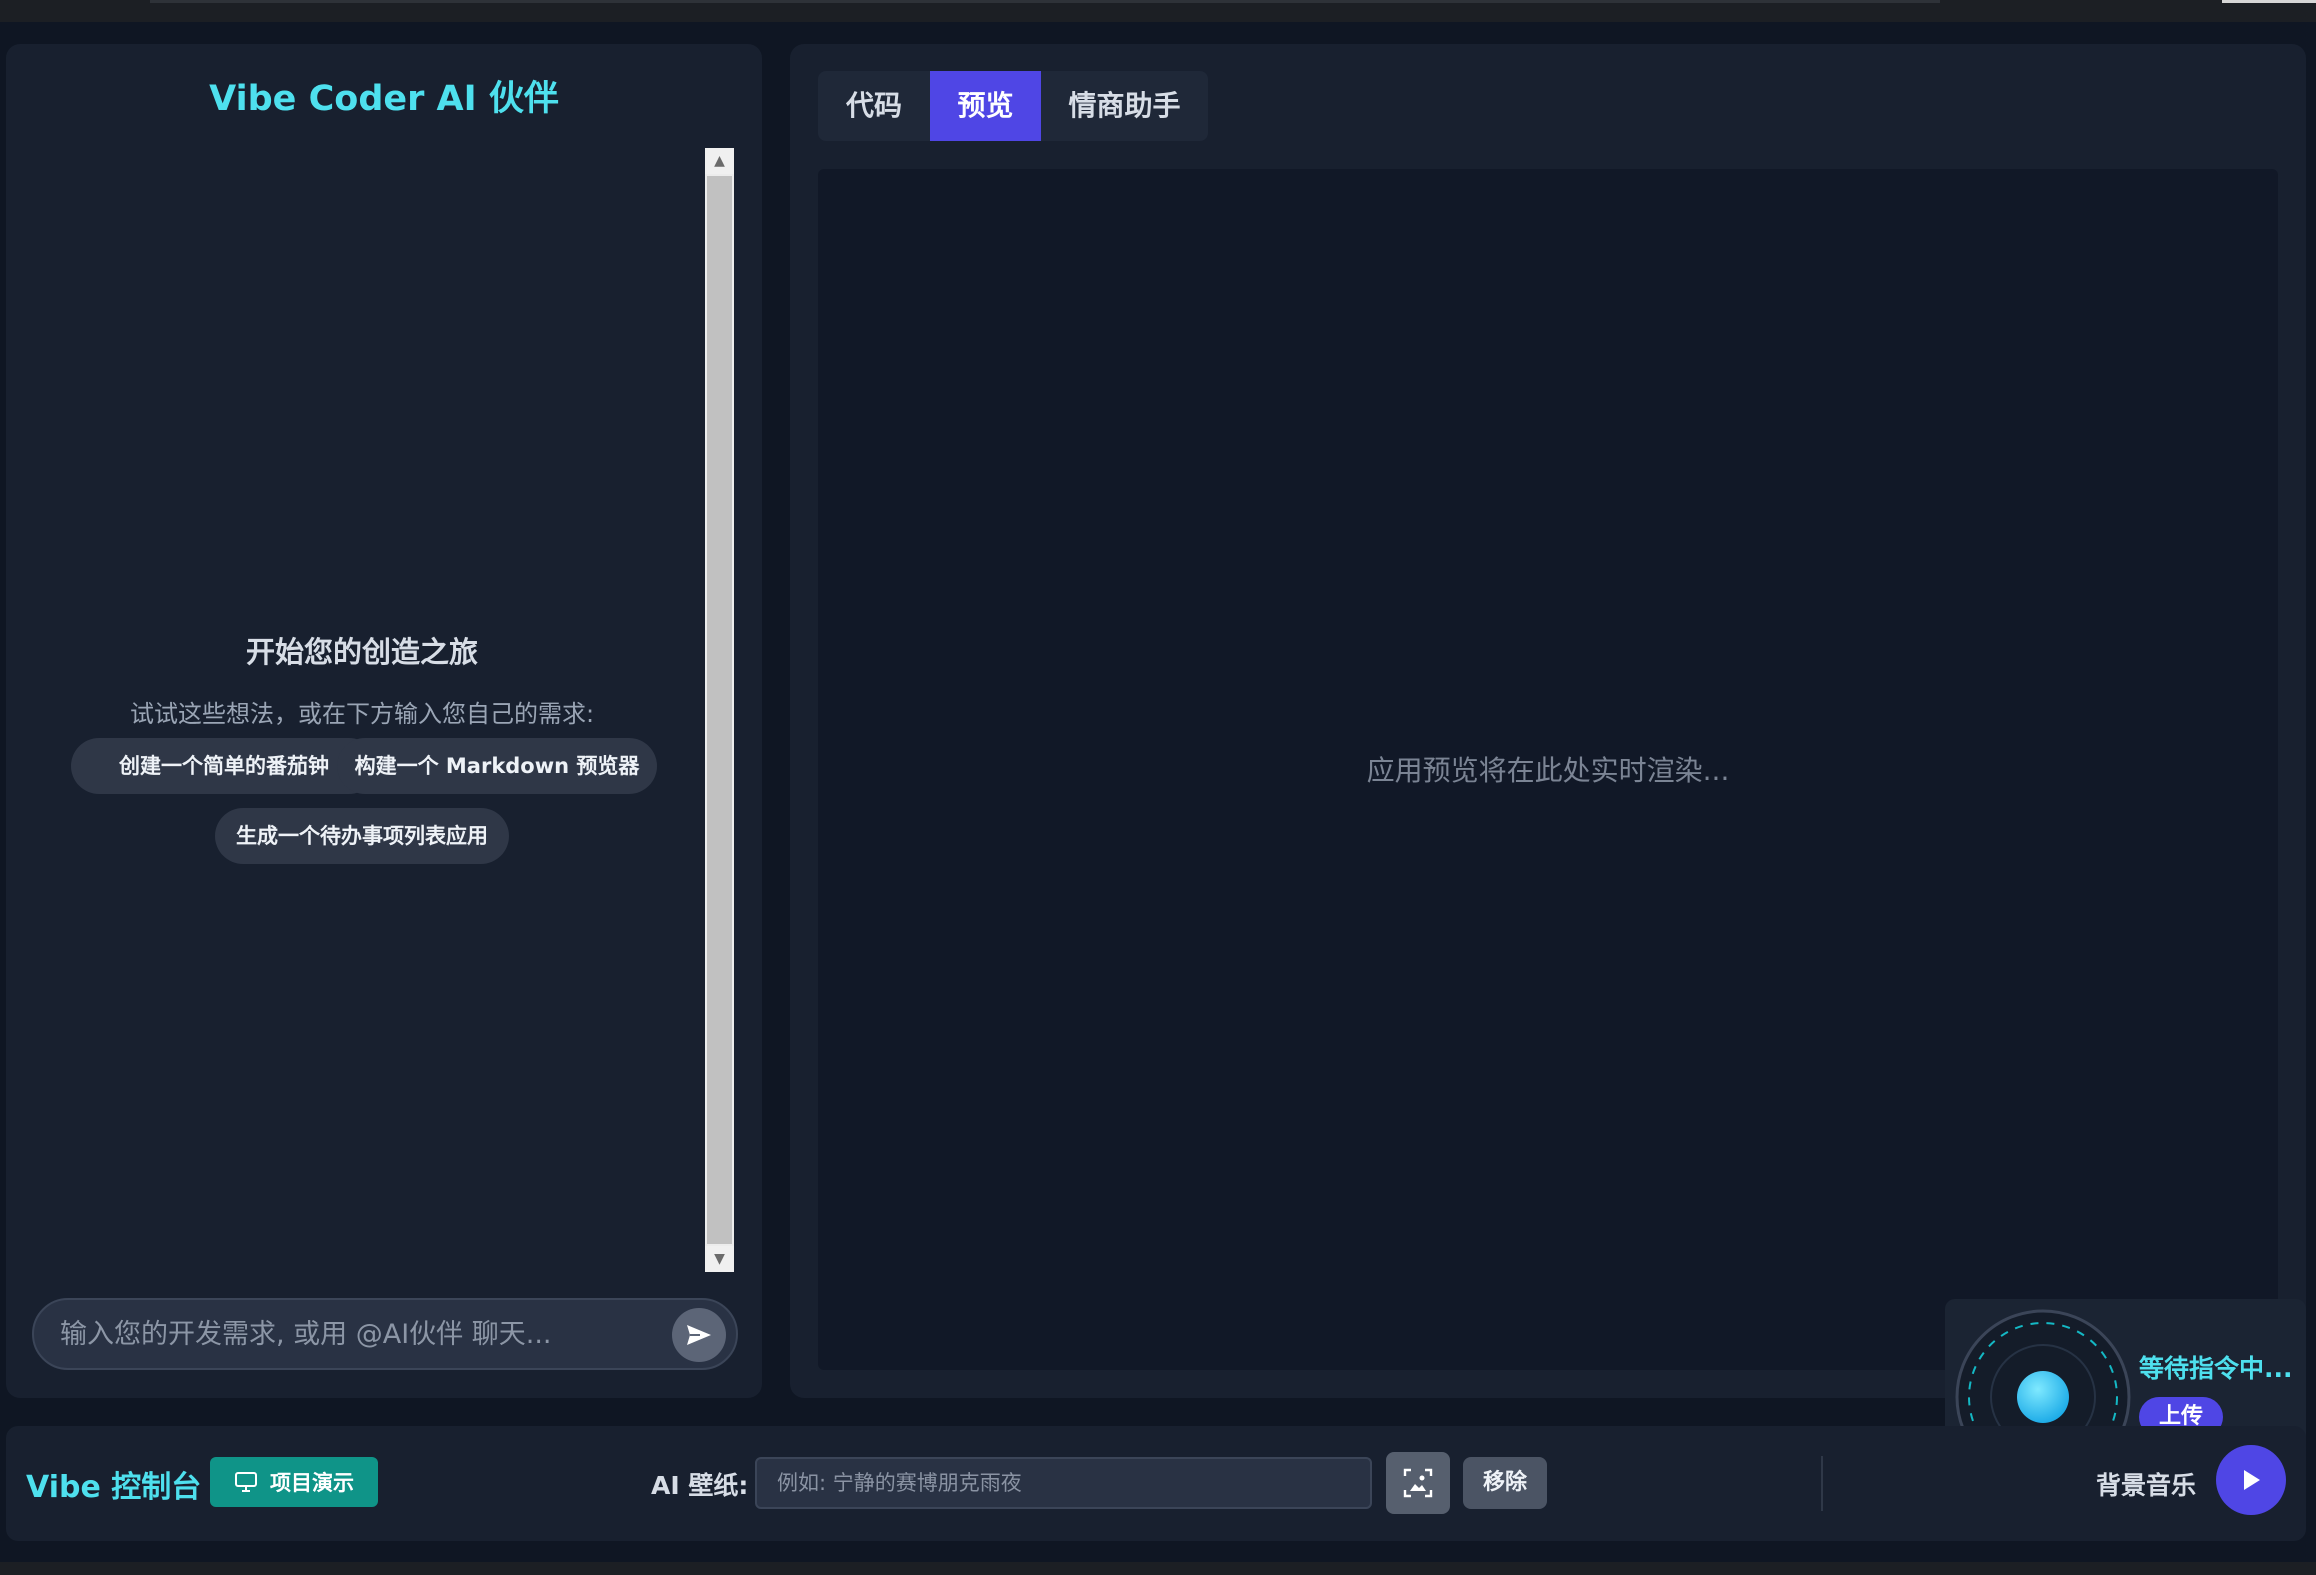 This screenshot has height=1575, width=2316. I want to click on image-generate-icon, so click(1418, 1483).